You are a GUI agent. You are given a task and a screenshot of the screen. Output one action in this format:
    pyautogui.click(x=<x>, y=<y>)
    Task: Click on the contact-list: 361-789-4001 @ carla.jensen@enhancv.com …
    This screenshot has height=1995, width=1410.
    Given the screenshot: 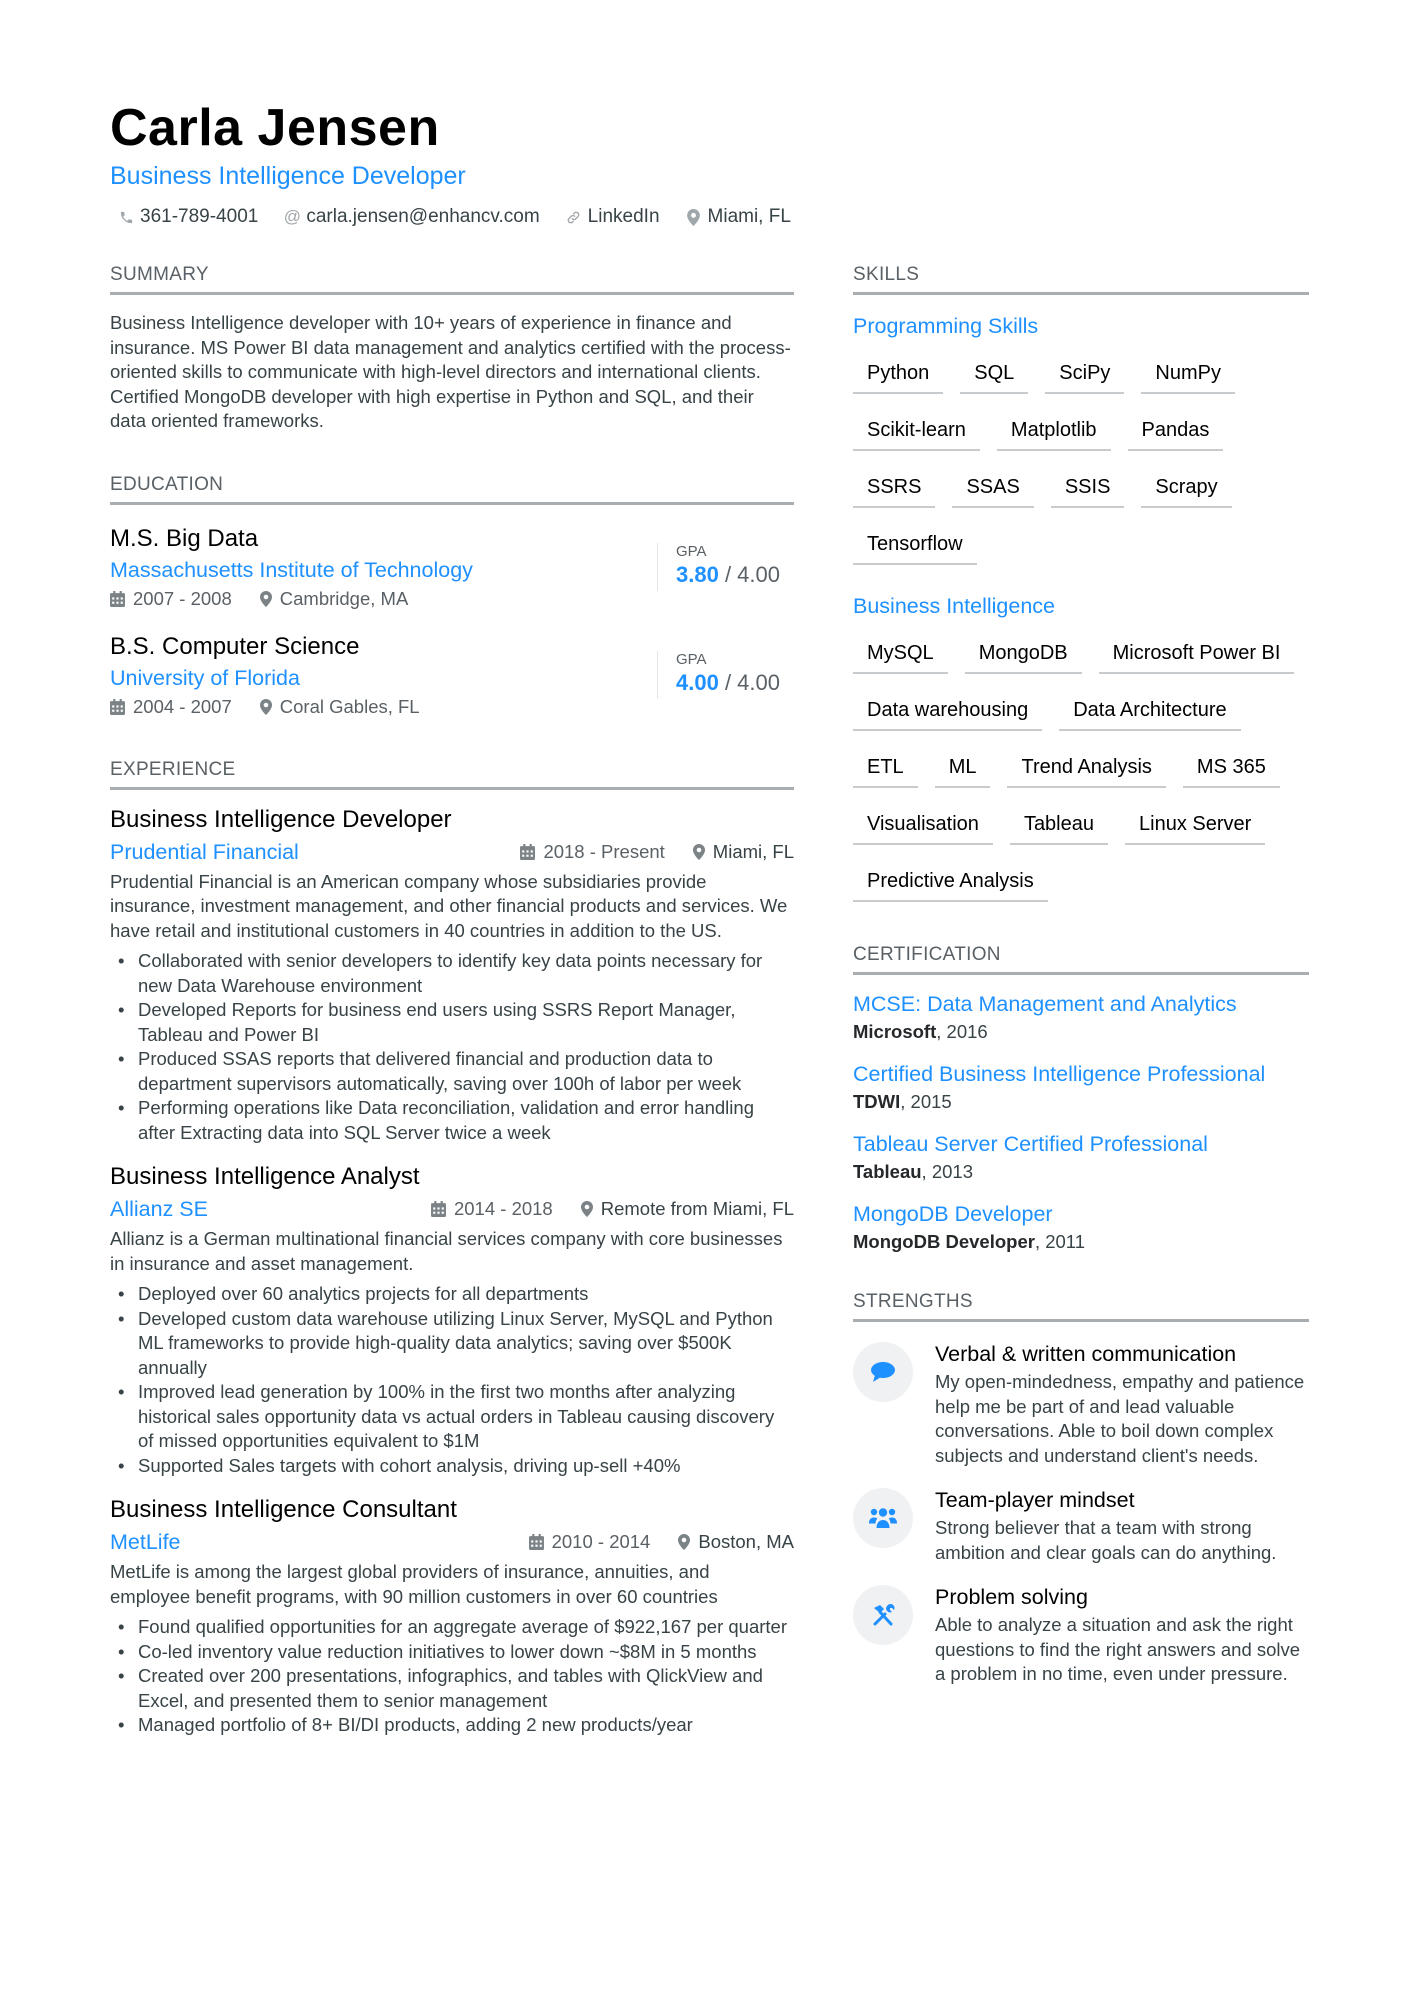 What is the action you would take?
    pyautogui.click(x=710, y=217)
    